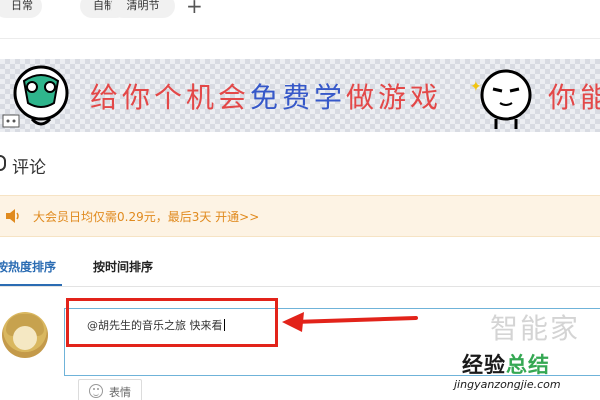 The height and width of the screenshot is (400, 600). What do you see at coordinates (300, 271) in the screenshot?
I see `sort-tabs: 按热度排序 按时间排序` at bounding box center [300, 271].